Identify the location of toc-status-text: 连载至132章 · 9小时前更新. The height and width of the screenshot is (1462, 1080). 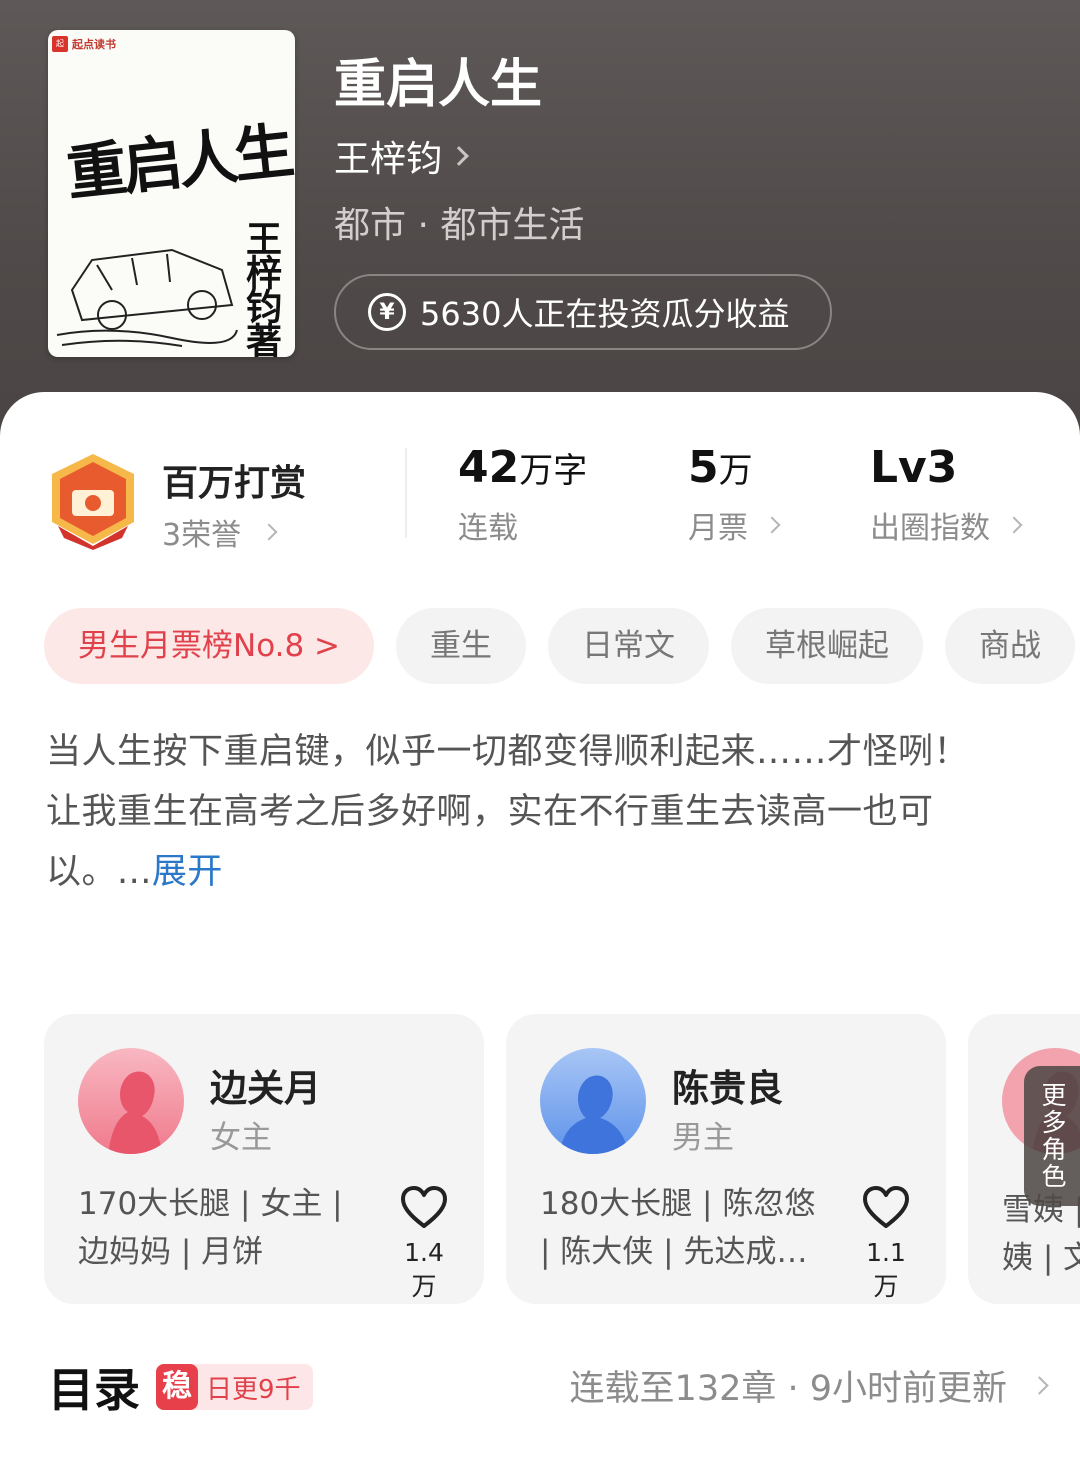
(788, 1389).